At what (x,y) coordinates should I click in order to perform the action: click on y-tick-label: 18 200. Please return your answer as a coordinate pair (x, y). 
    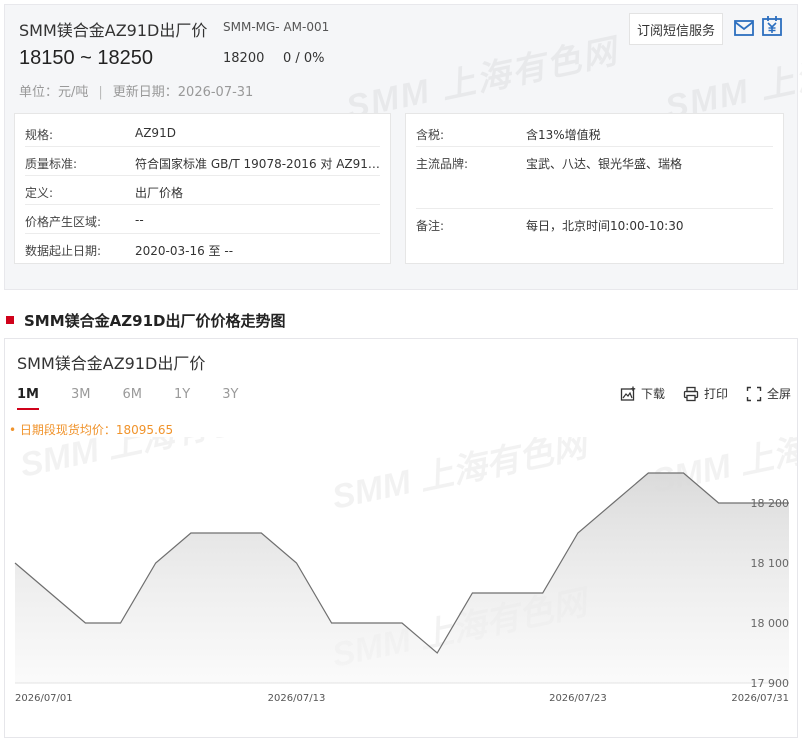
    Looking at the image, I should click on (770, 503).